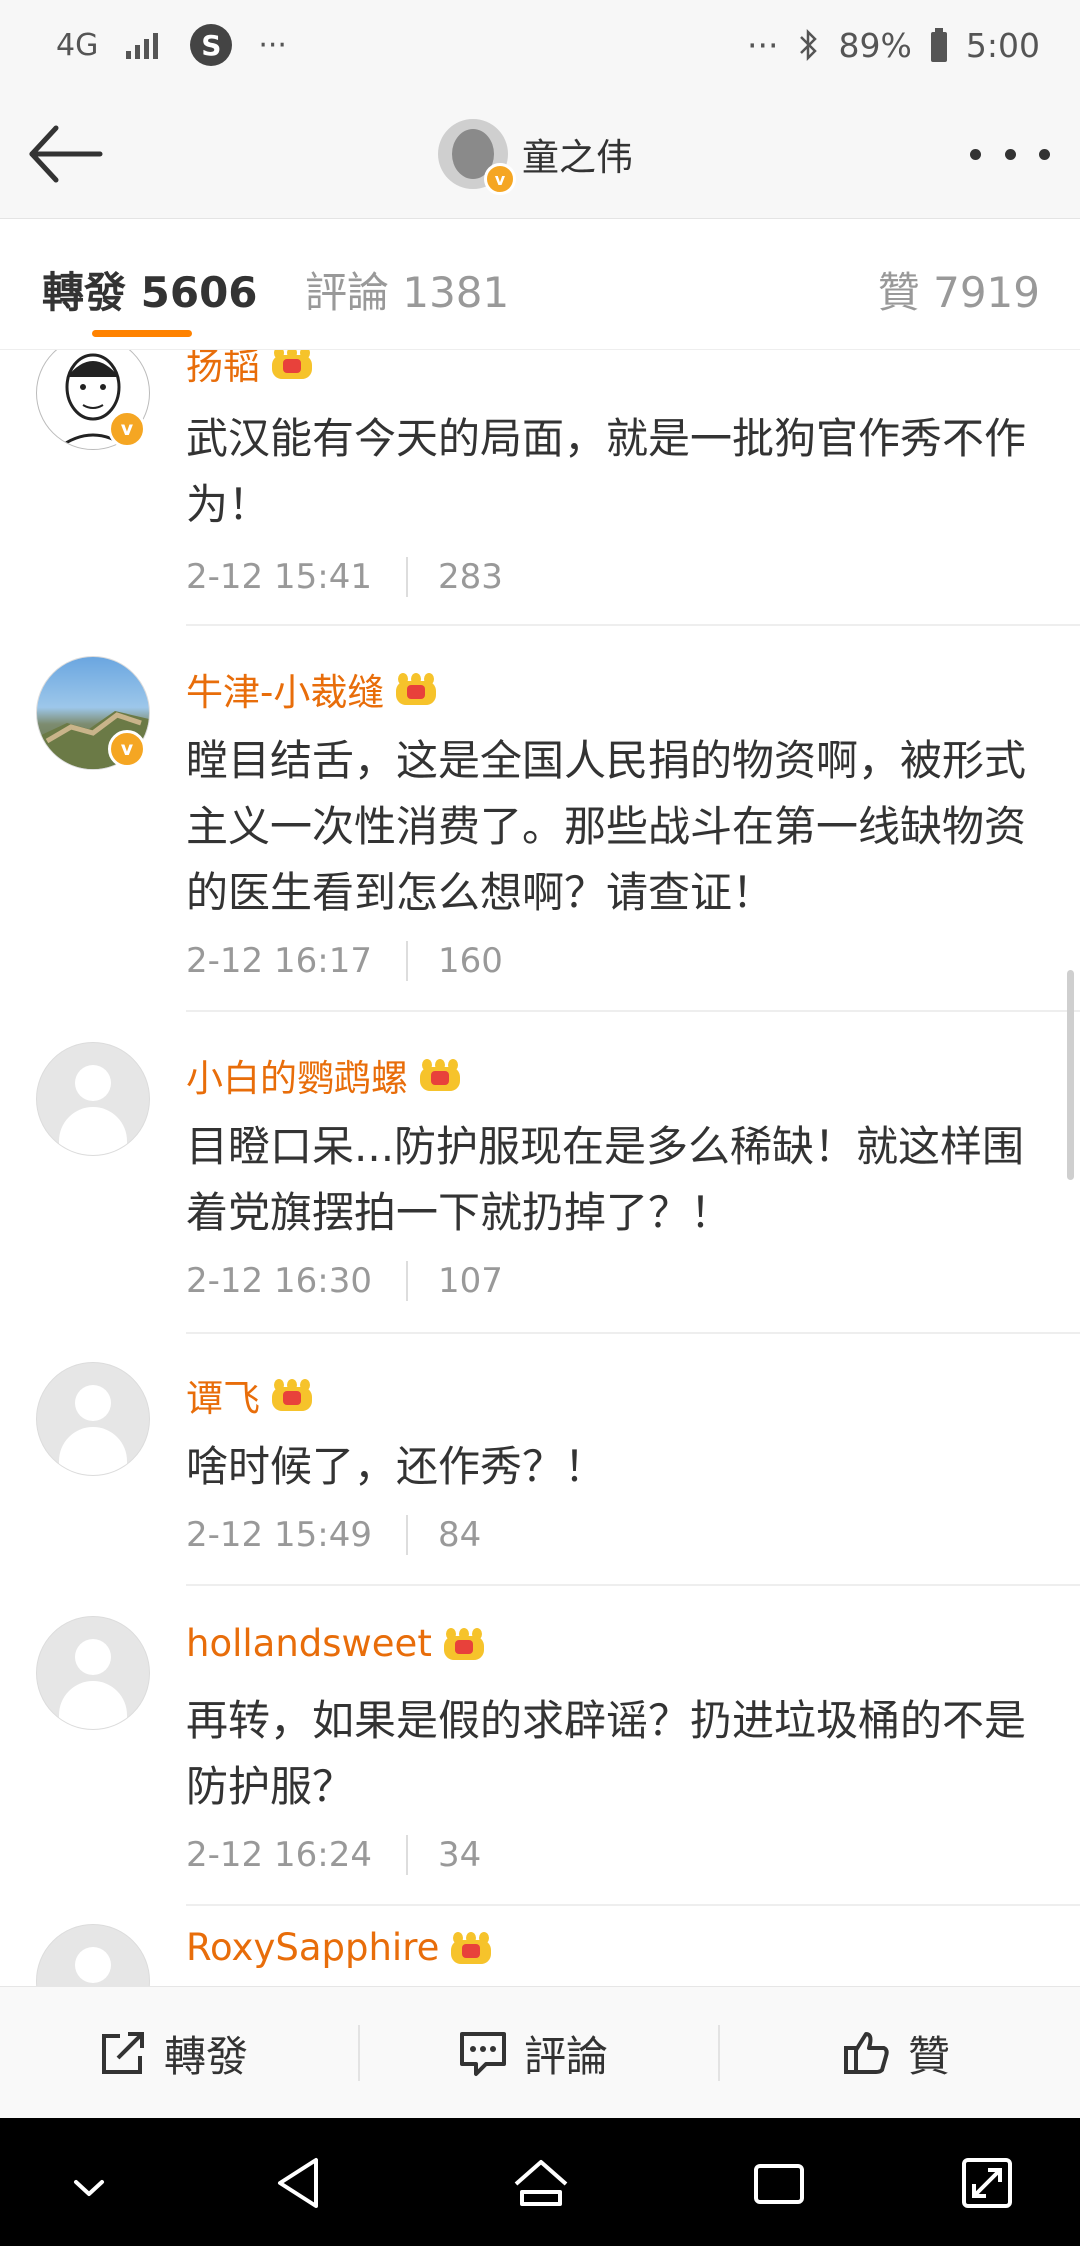 This screenshot has height=2246, width=1080. What do you see at coordinates (77, 45) in the screenshot?
I see `network-label: 4G` at bounding box center [77, 45].